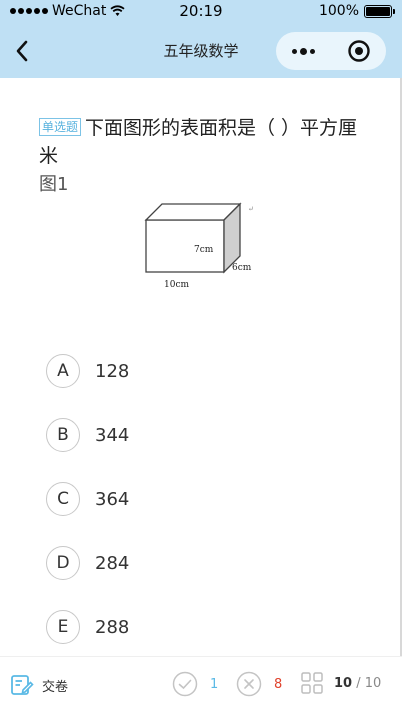 This screenshot has height=711, width=402. Describe the element at coordinates (63, 563) in the screenshot. I see `option-letter: D` at that location.